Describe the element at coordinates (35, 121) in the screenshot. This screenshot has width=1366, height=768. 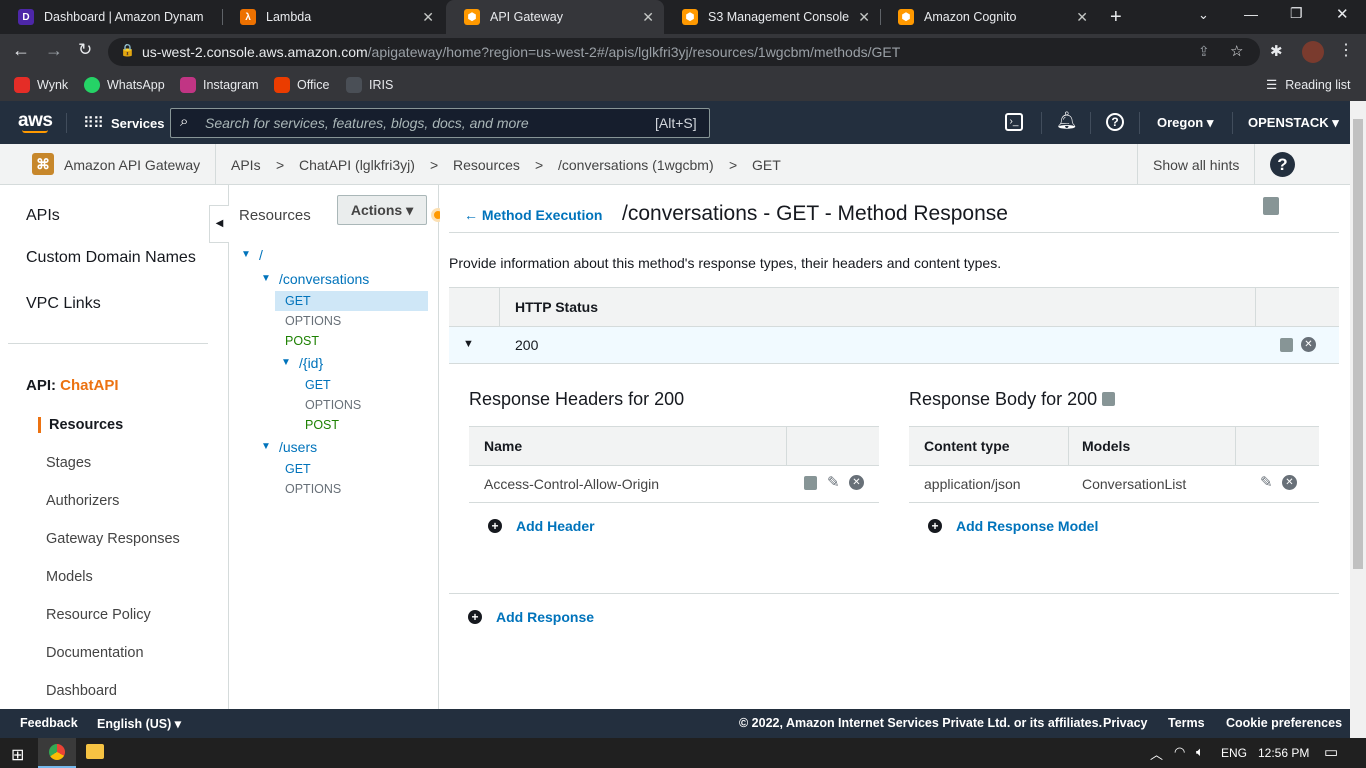
I see `aws-logo: aws` at that location.